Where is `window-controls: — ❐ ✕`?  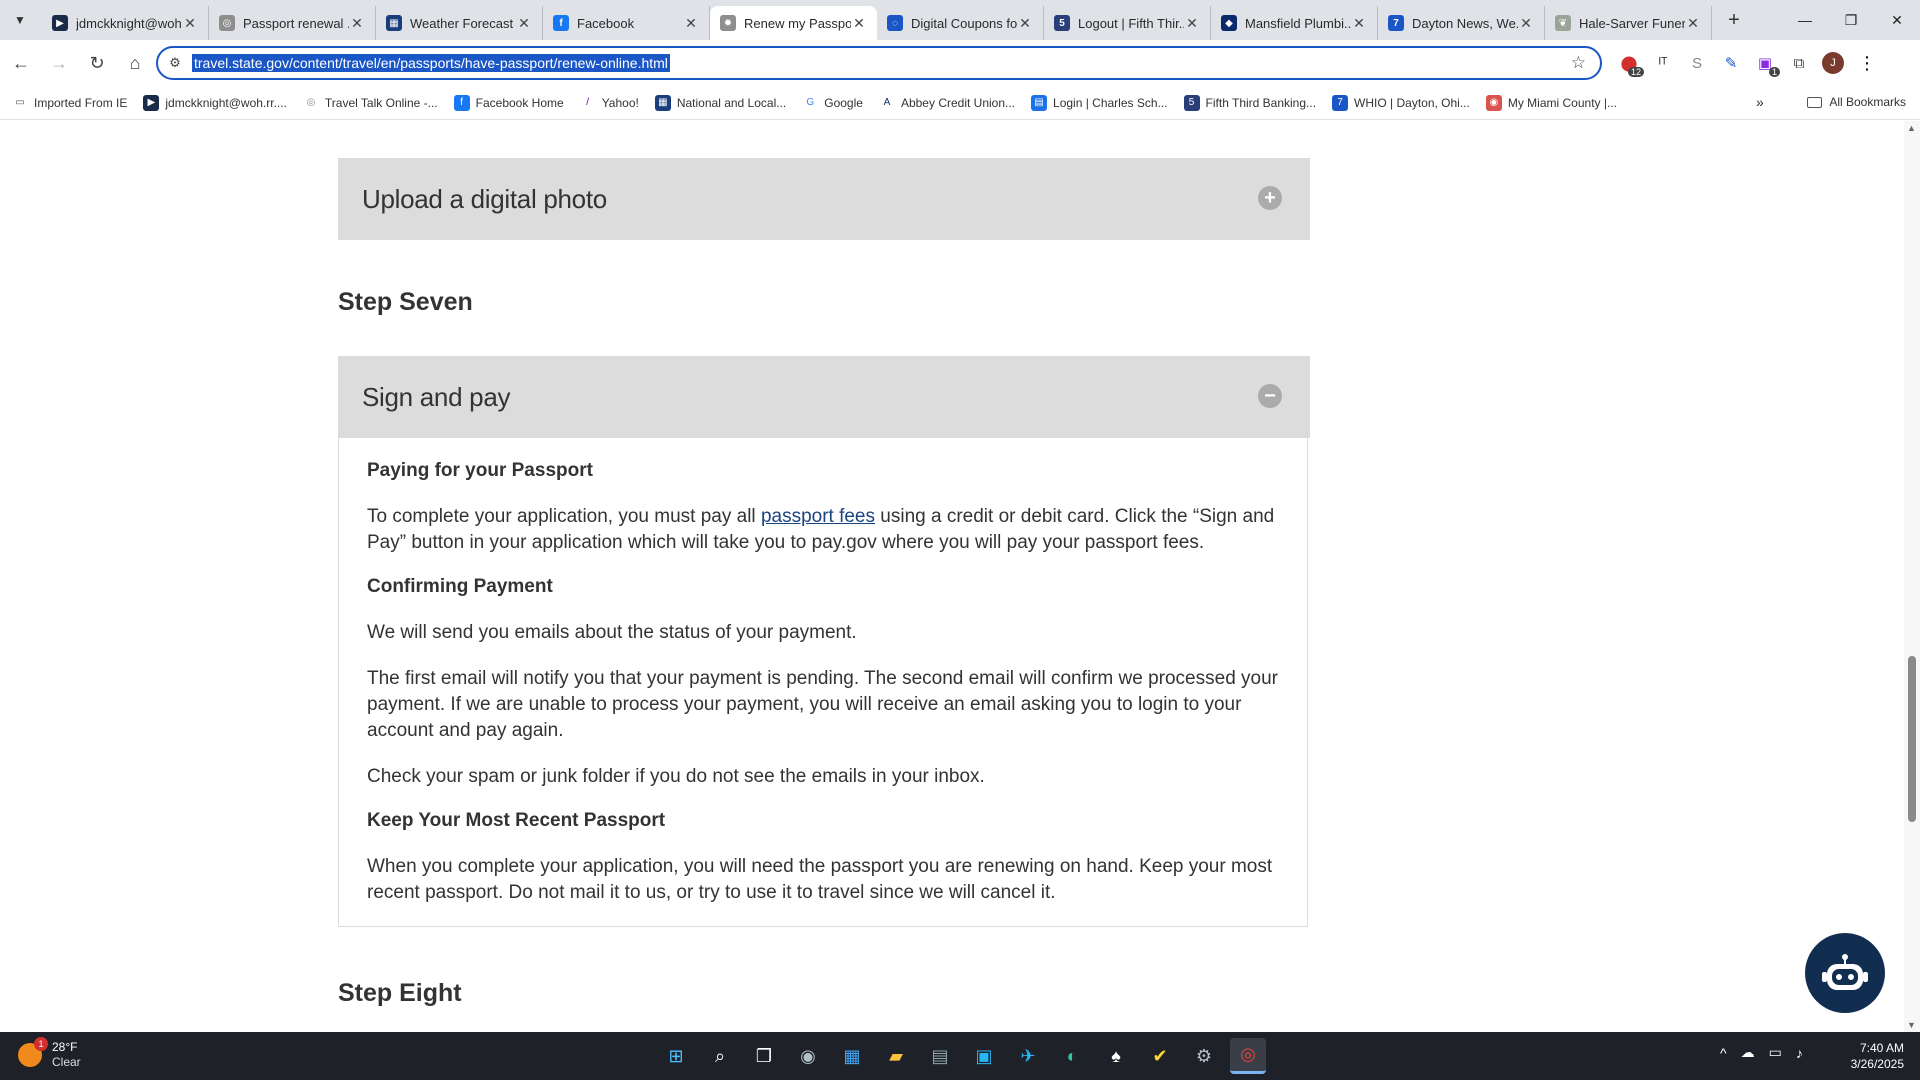 window-controls: — ❐ ✕ is located at coordinates (1851, 20).